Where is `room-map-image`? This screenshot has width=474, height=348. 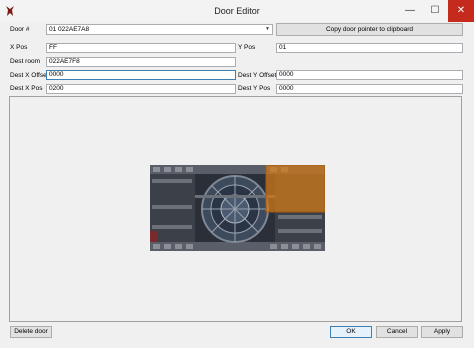 room-map-image is located at coordinates (237, 208).